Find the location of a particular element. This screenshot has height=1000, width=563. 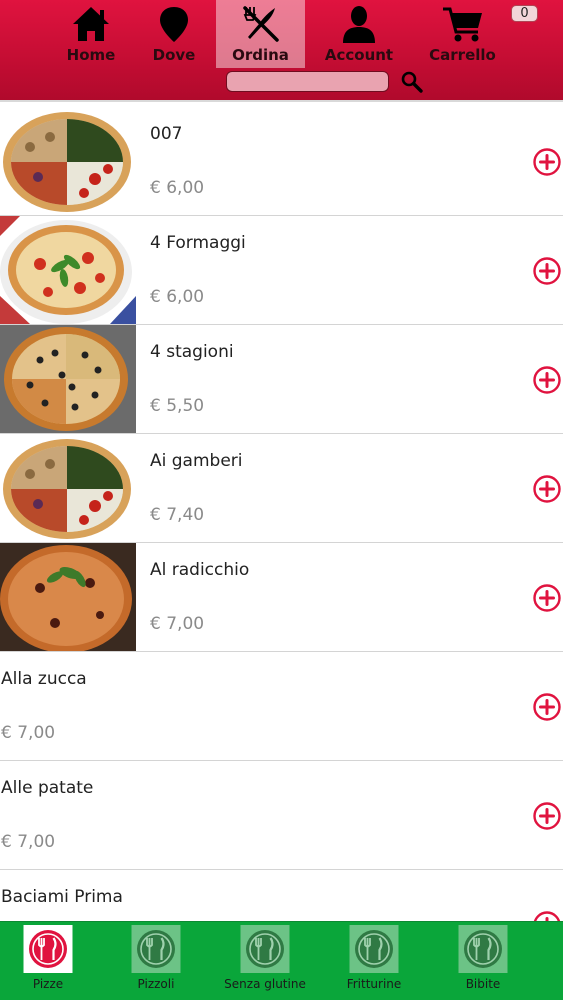

nav-carrello-label: Carrello is located at coordinates (462, 55).